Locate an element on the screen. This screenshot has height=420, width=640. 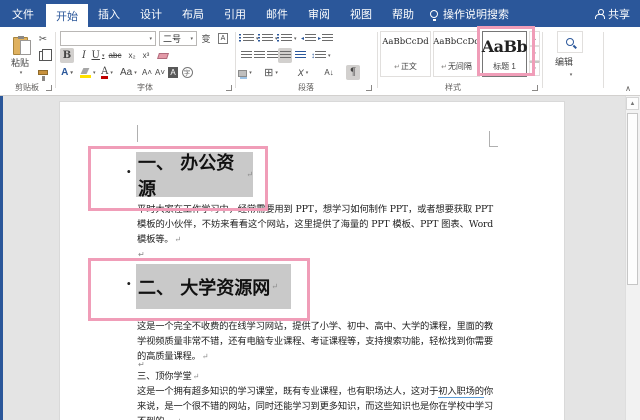
decrease-indent-button: ◂ is located at coordinates (309, 38).